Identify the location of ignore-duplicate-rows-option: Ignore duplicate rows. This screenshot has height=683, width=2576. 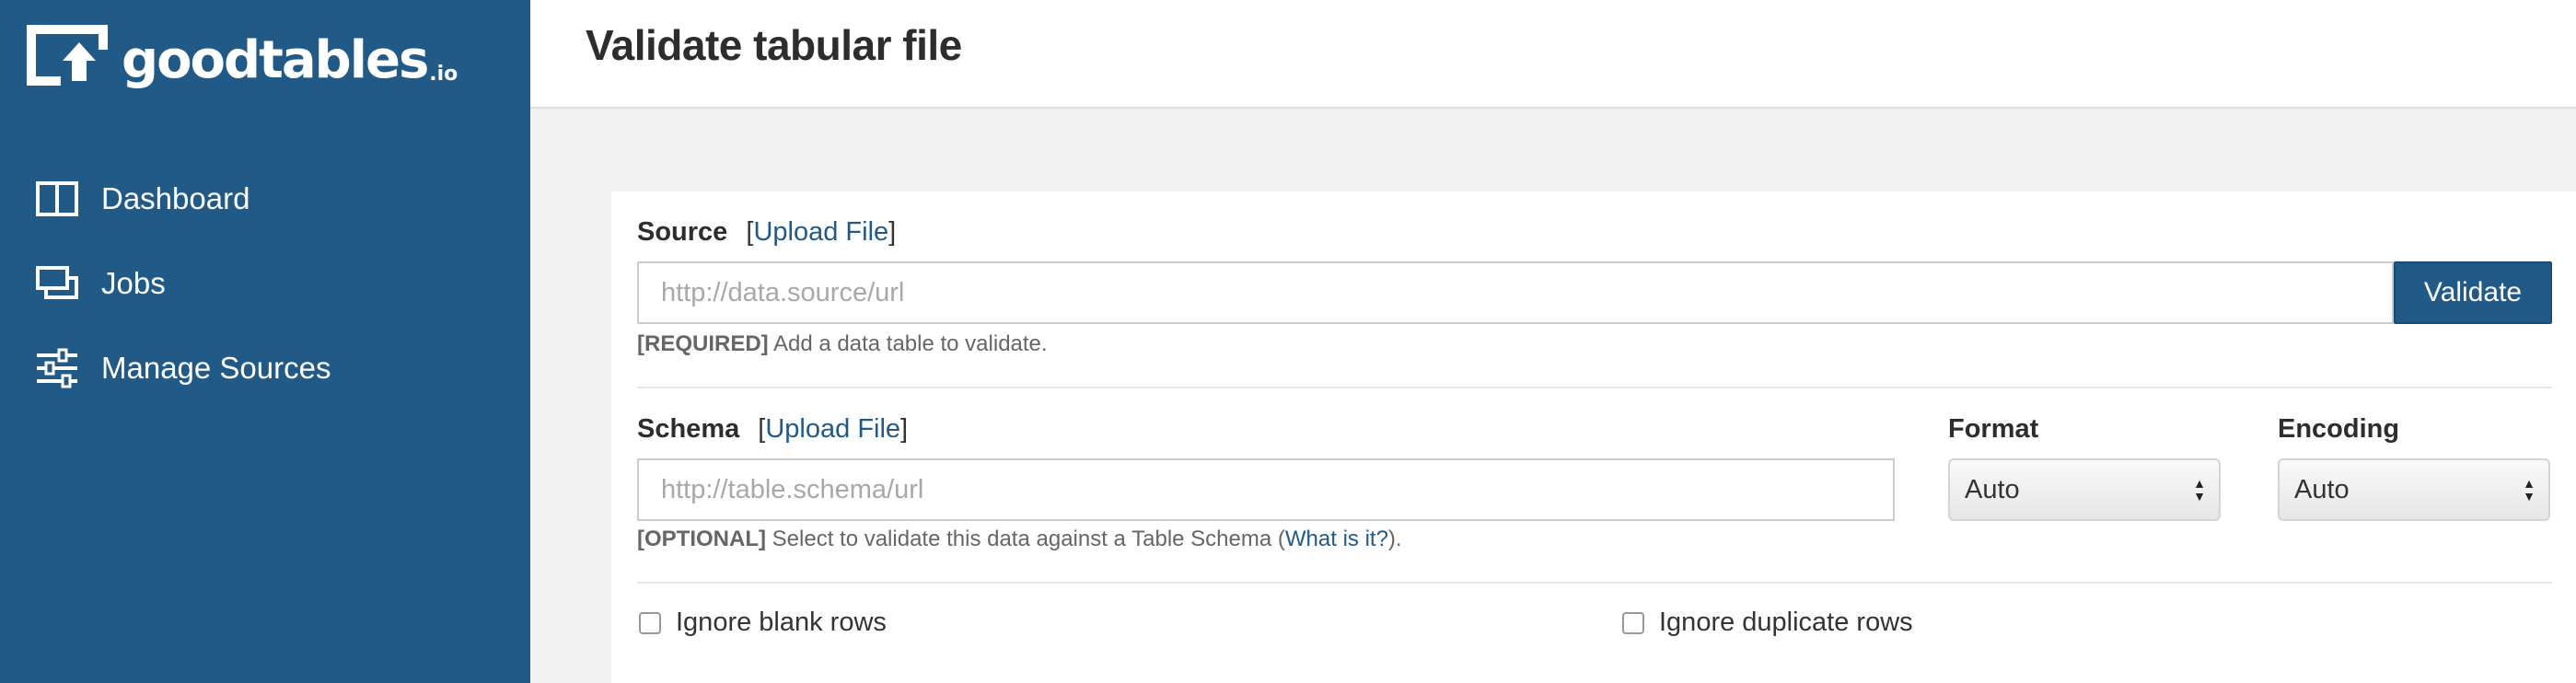
(1767, 623).